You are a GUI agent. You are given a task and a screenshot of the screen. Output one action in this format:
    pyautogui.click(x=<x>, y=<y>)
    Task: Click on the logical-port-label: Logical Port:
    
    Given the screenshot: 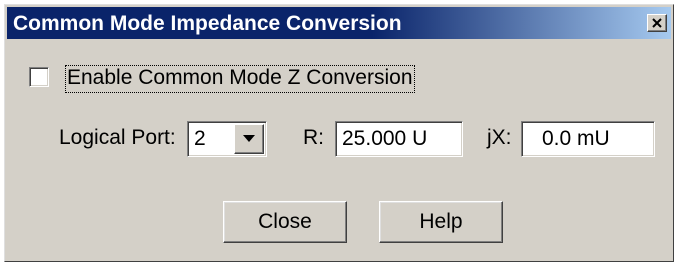 What is the action you would take?
    pyautogui.click(x=117, y=137)
    